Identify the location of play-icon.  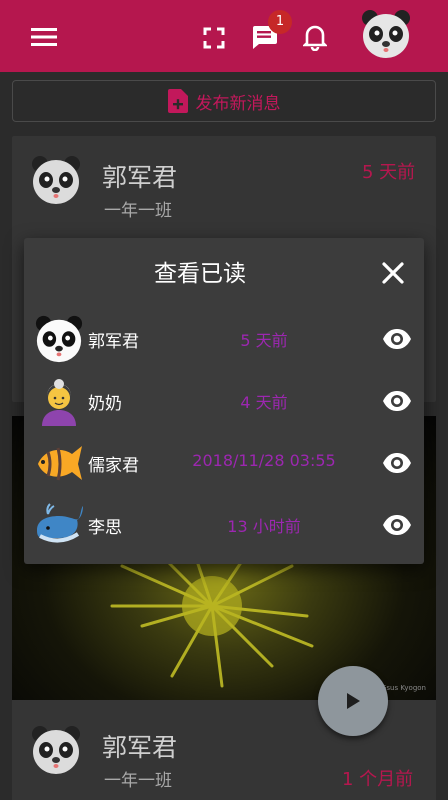
(353, 701).